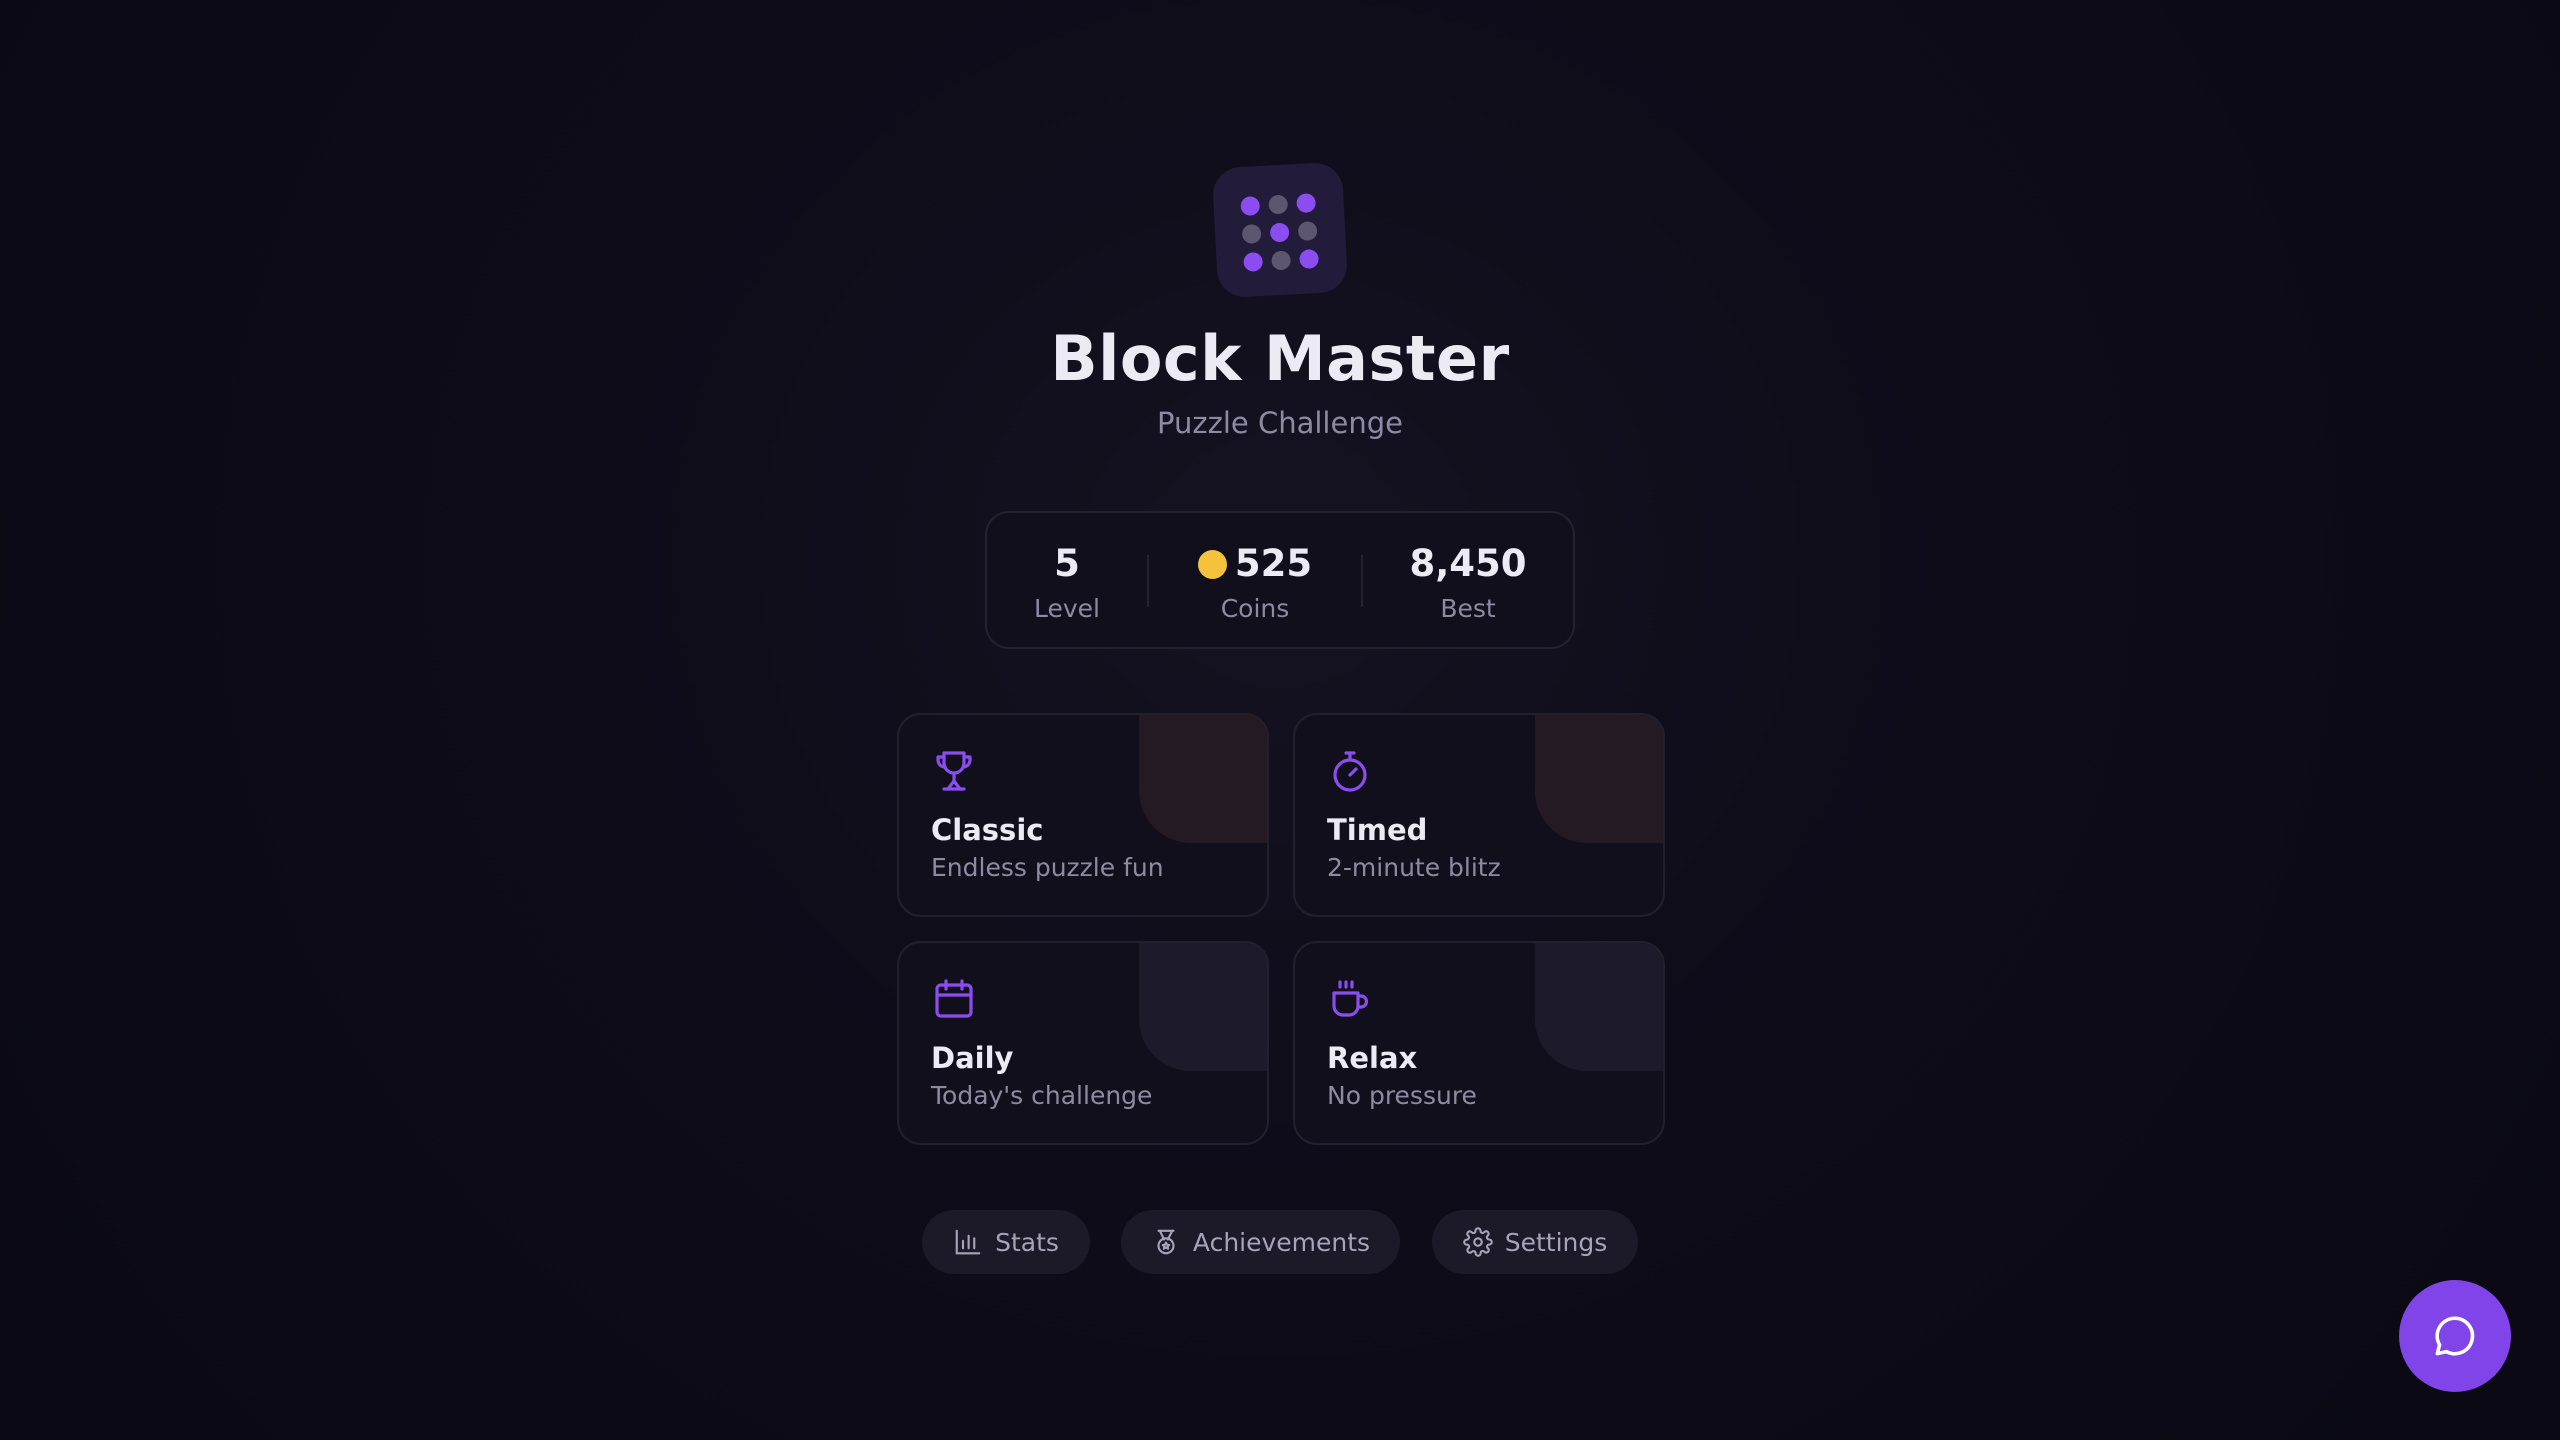 This screenshot has width=2560, height=1440. I want to click on app-subtitle: Puzzle Challenge, so click(1280, 423).